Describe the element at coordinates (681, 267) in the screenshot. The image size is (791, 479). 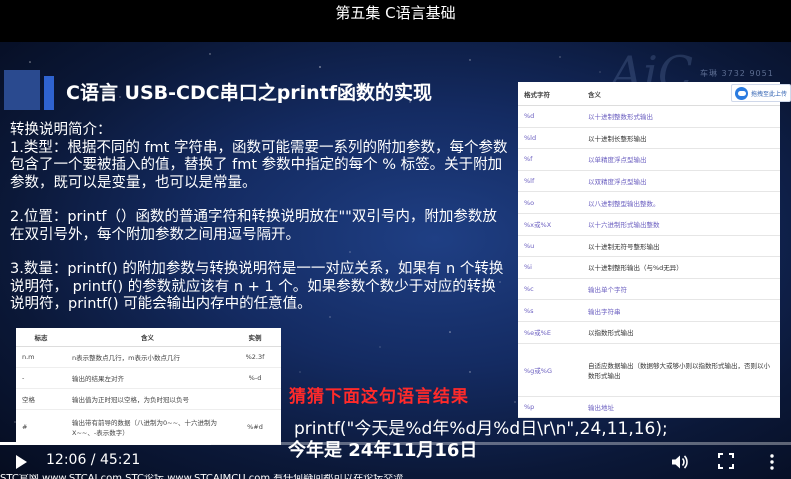
I see `format-meaning: 以十进制整形输出（与%d无异）` at that location.